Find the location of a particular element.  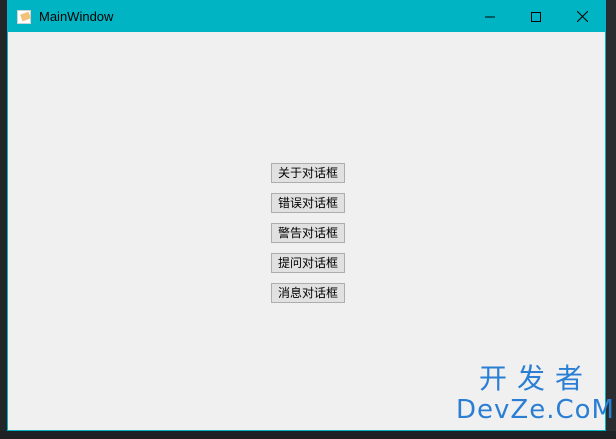

close-button is located at coordinates (582, 16).